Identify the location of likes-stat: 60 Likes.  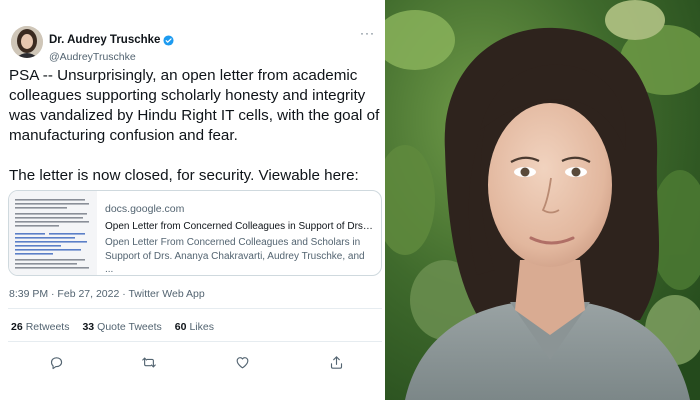
(194, 327).